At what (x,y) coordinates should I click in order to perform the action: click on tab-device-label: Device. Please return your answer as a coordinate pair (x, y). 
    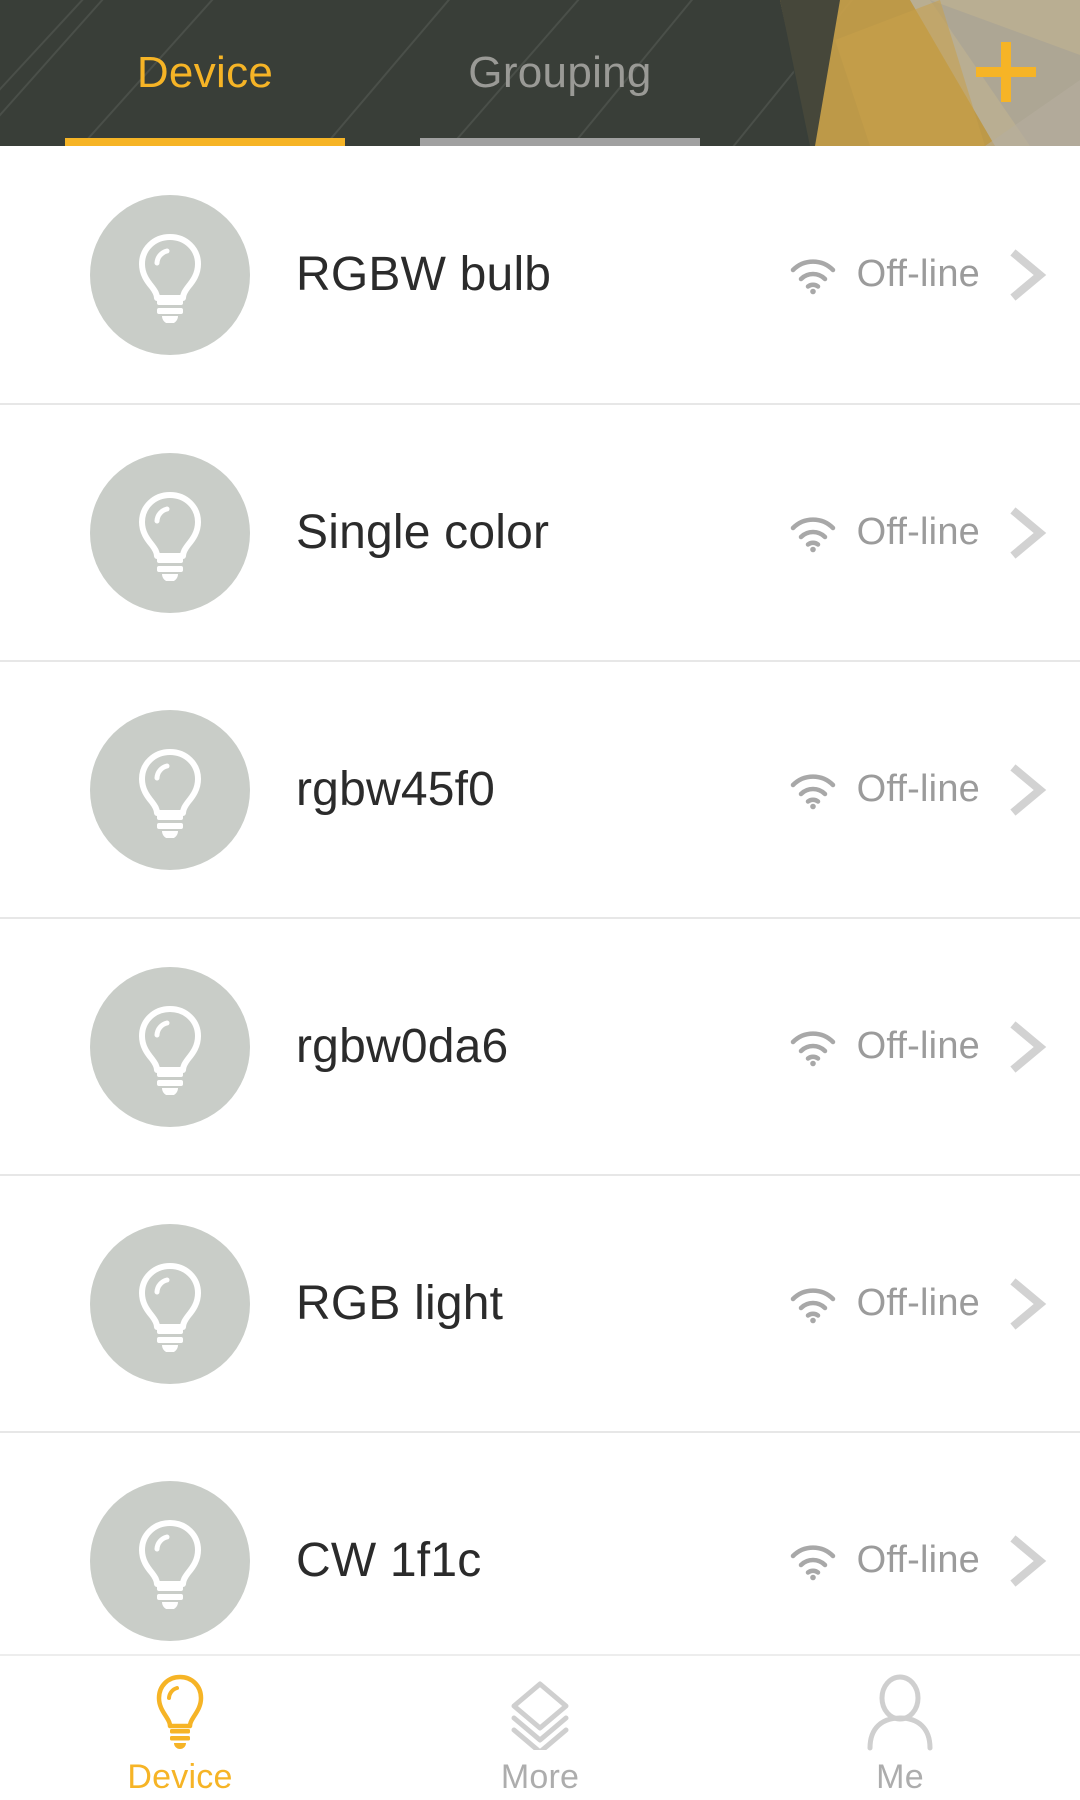
    Looking at the image, I should click on (205, 72).